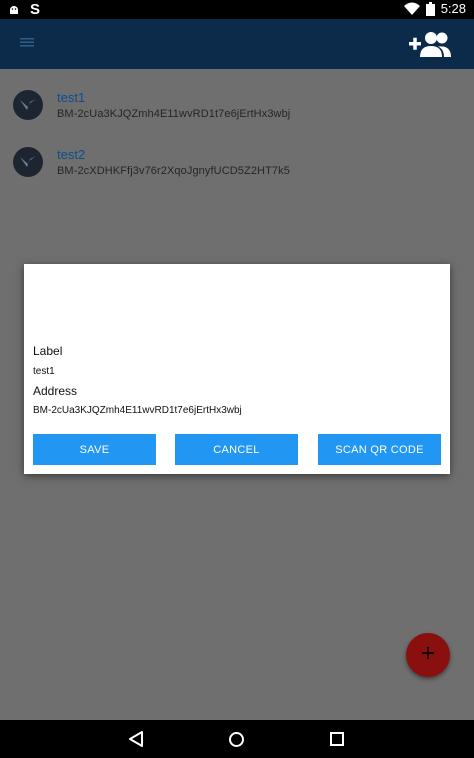 The width and height of the screenshot is (474, 758). Describe the element at coordinates (71, 154) in the screenshot. I see `contact-name: test2` at that location.